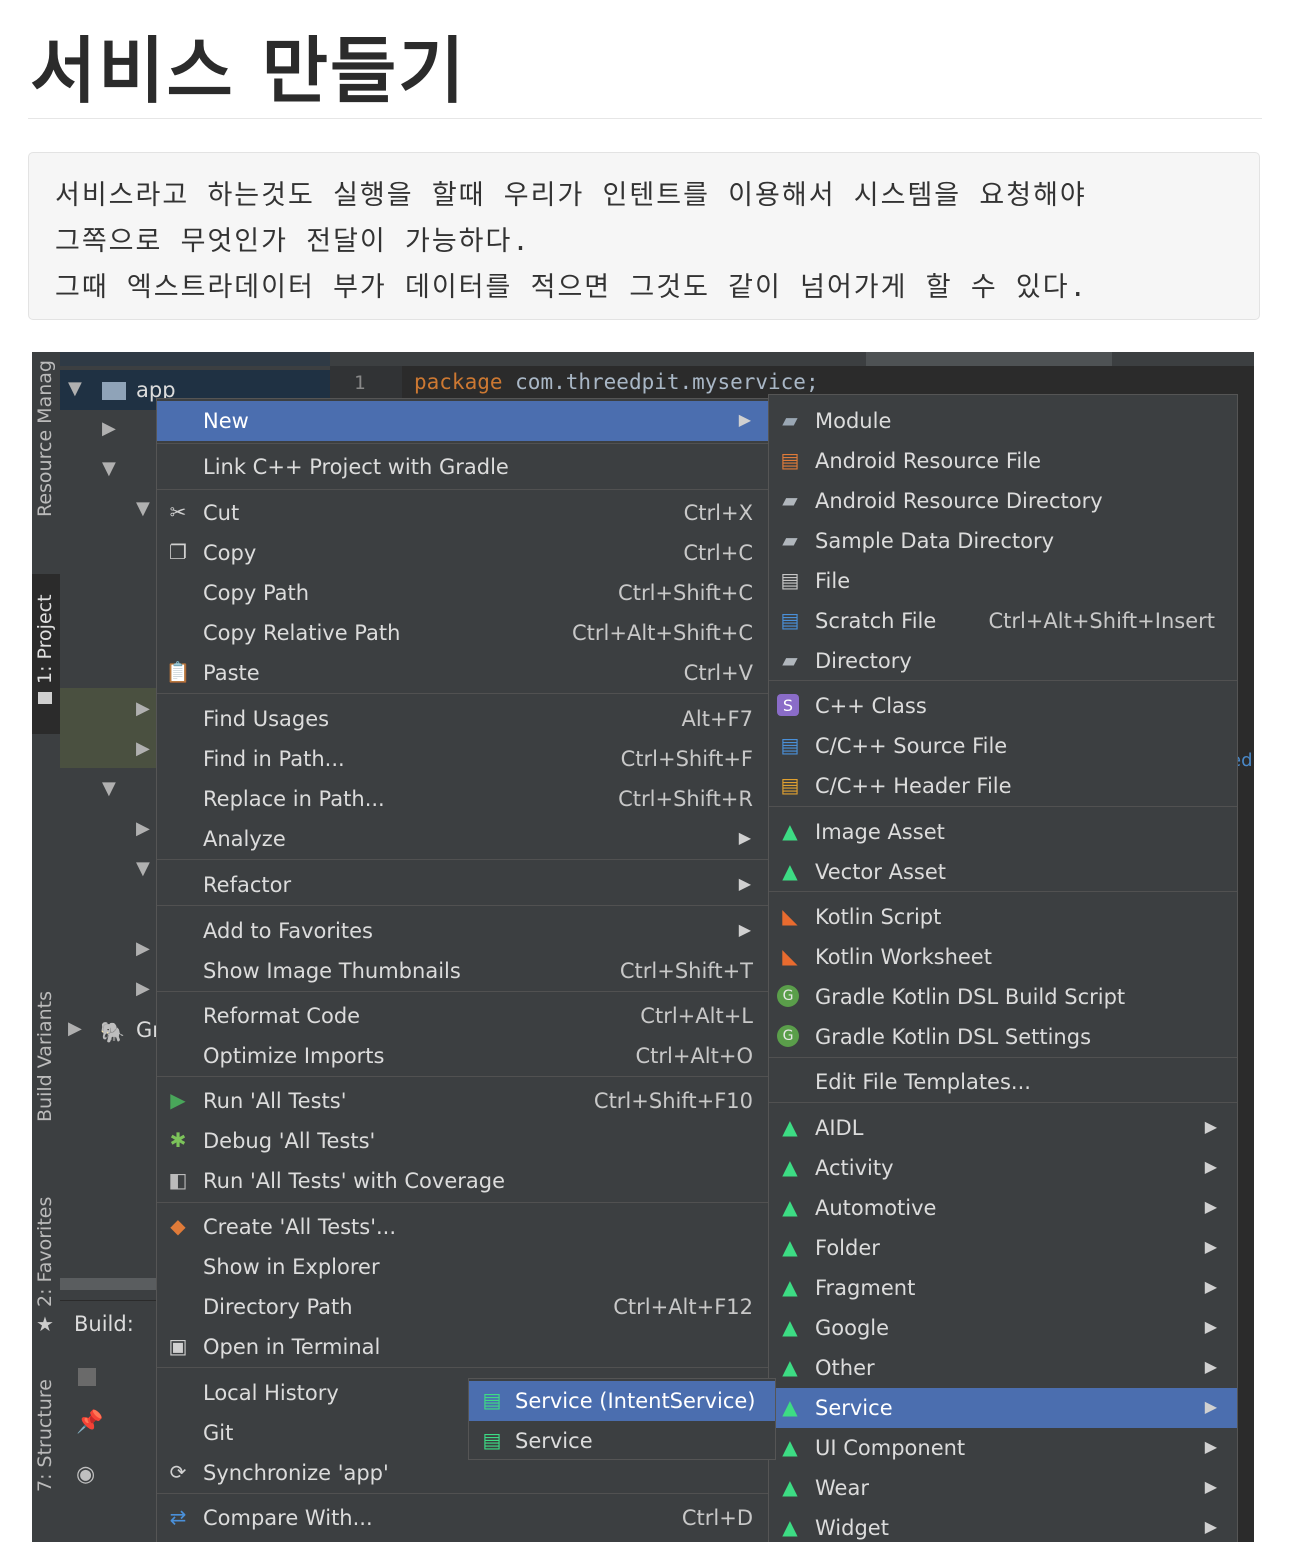 Image resolution: width=1295 pixels, height=1542 pixels. Describe the element at coordinates (463, 553) in the screenshot. I see `context-menu-item: ❐ Copy Ctrl+C` at that location.